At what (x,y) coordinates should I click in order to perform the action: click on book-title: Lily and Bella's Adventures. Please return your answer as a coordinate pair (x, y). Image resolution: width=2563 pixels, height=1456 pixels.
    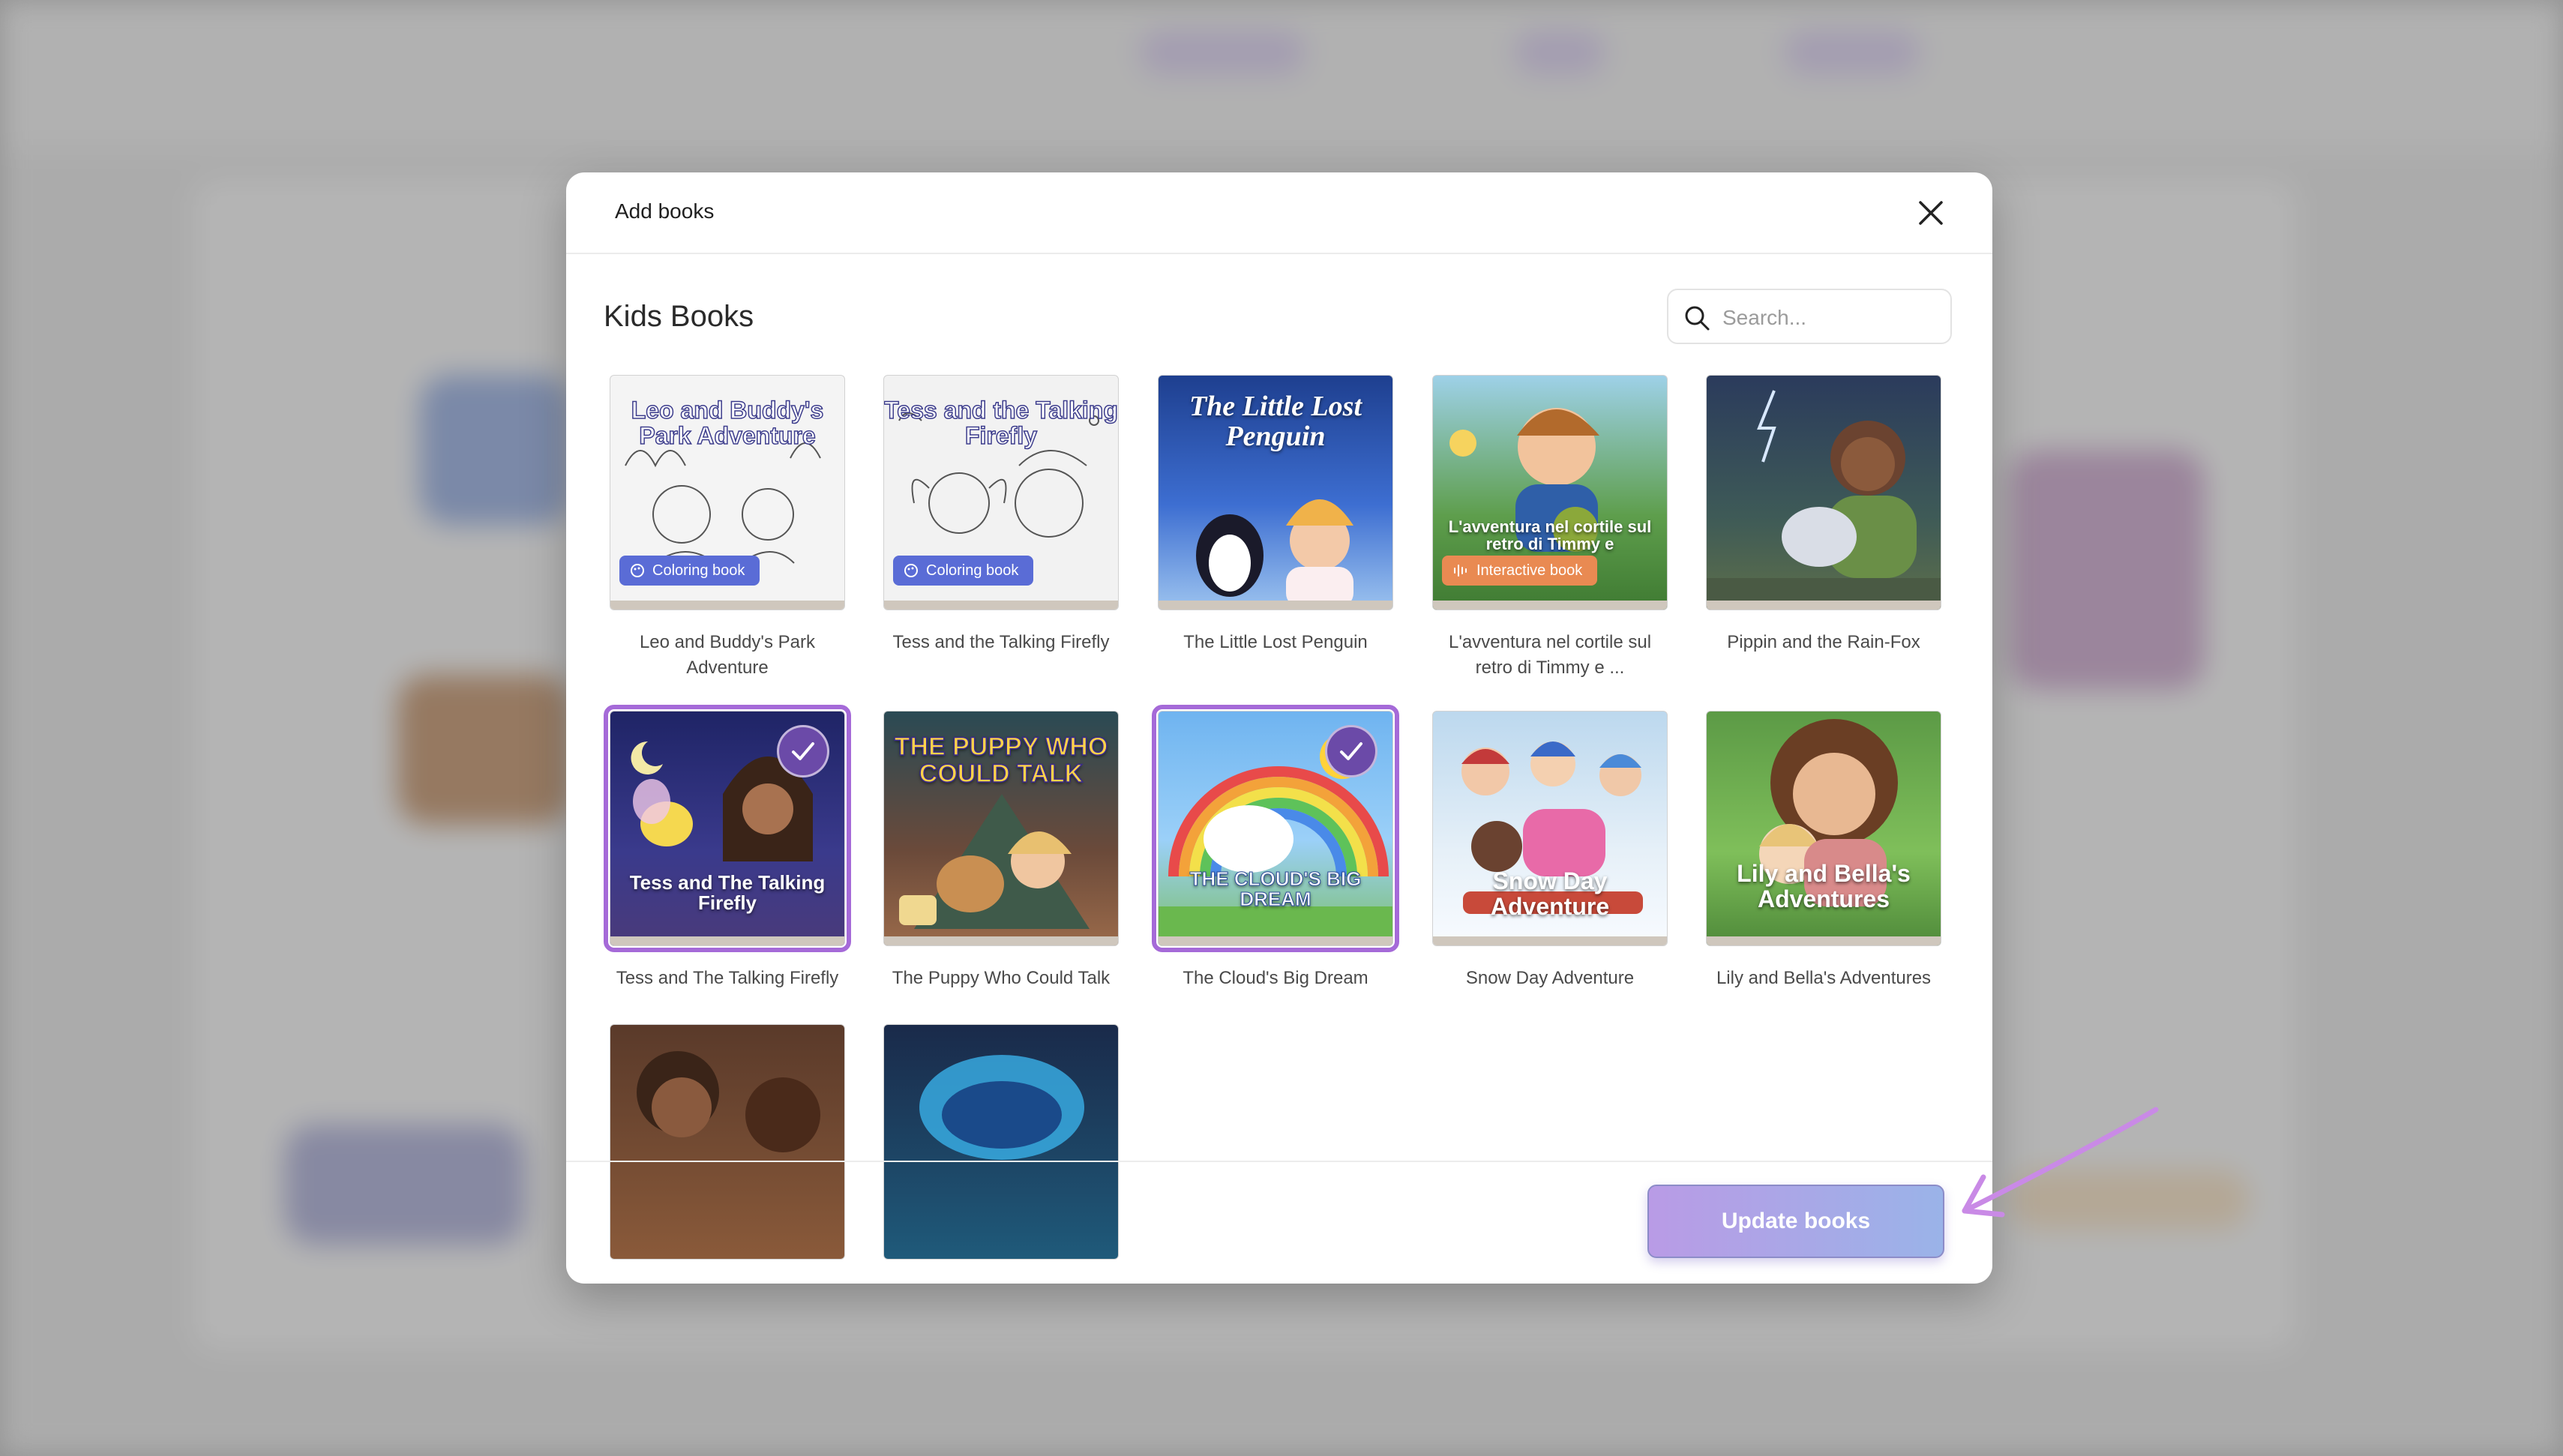
    Looking at the image, I should click on (1824, 978).